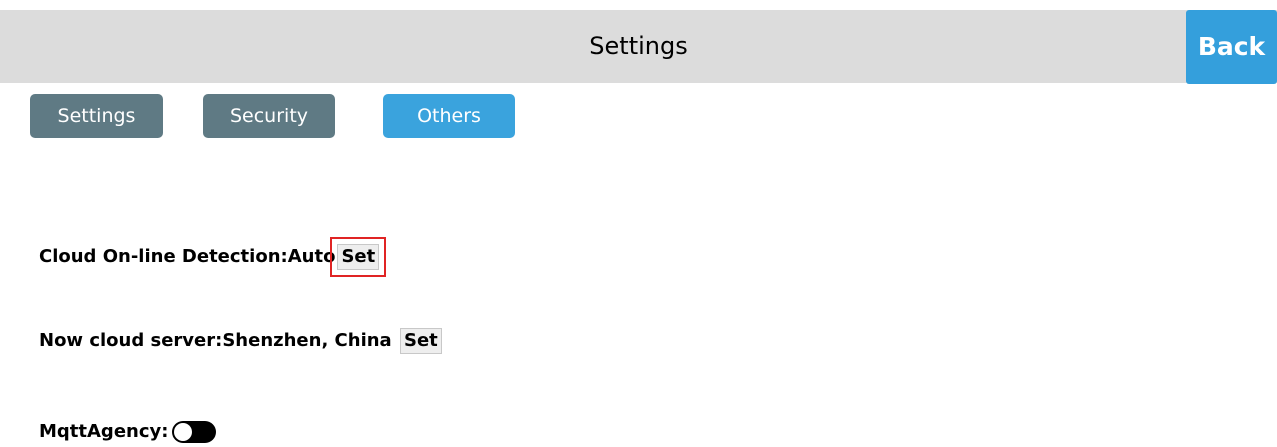 Image resolution: width=1277 pixels, height=447 pixels. What do you see at coordinates (358, 257) in the screenshot?
I see `cloud-detection-set-button: Set` at bounding box center [358, 257].